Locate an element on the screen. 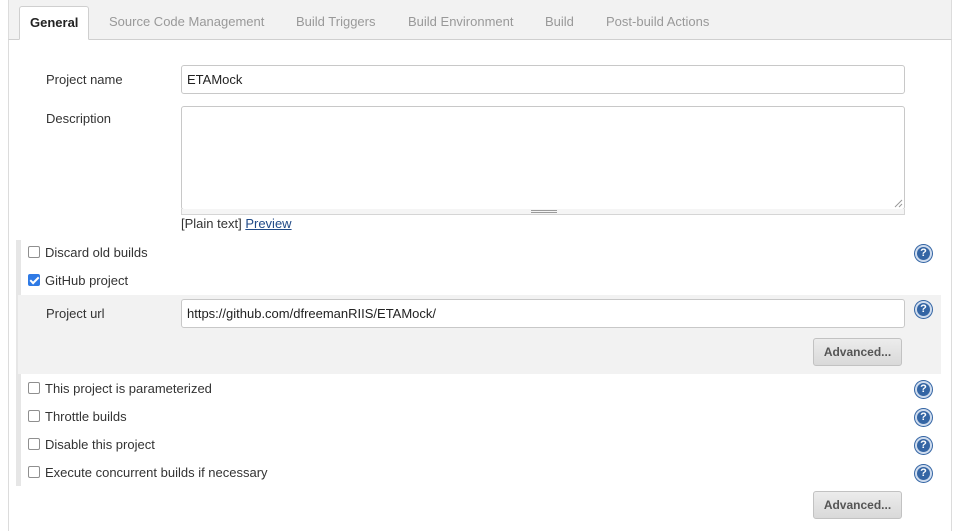 Image resolution: width=955 pixels, height=531 pixels. plain-text-label: [Plain text] is located at coordinates (211, 223).